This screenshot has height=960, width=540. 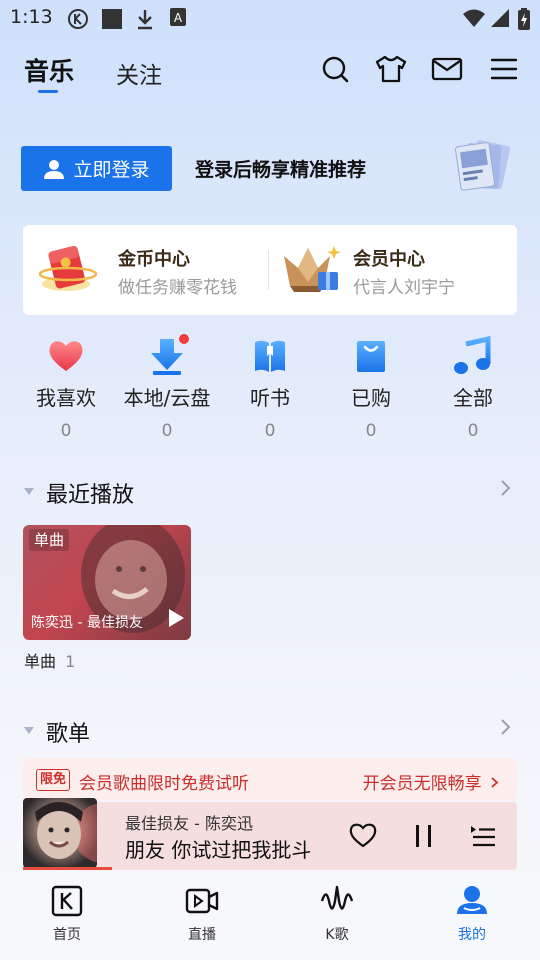 What do you see at coordinates (473, 355) in the screenshot?
I see `music-note-icon` at bounding box center [473, 355].